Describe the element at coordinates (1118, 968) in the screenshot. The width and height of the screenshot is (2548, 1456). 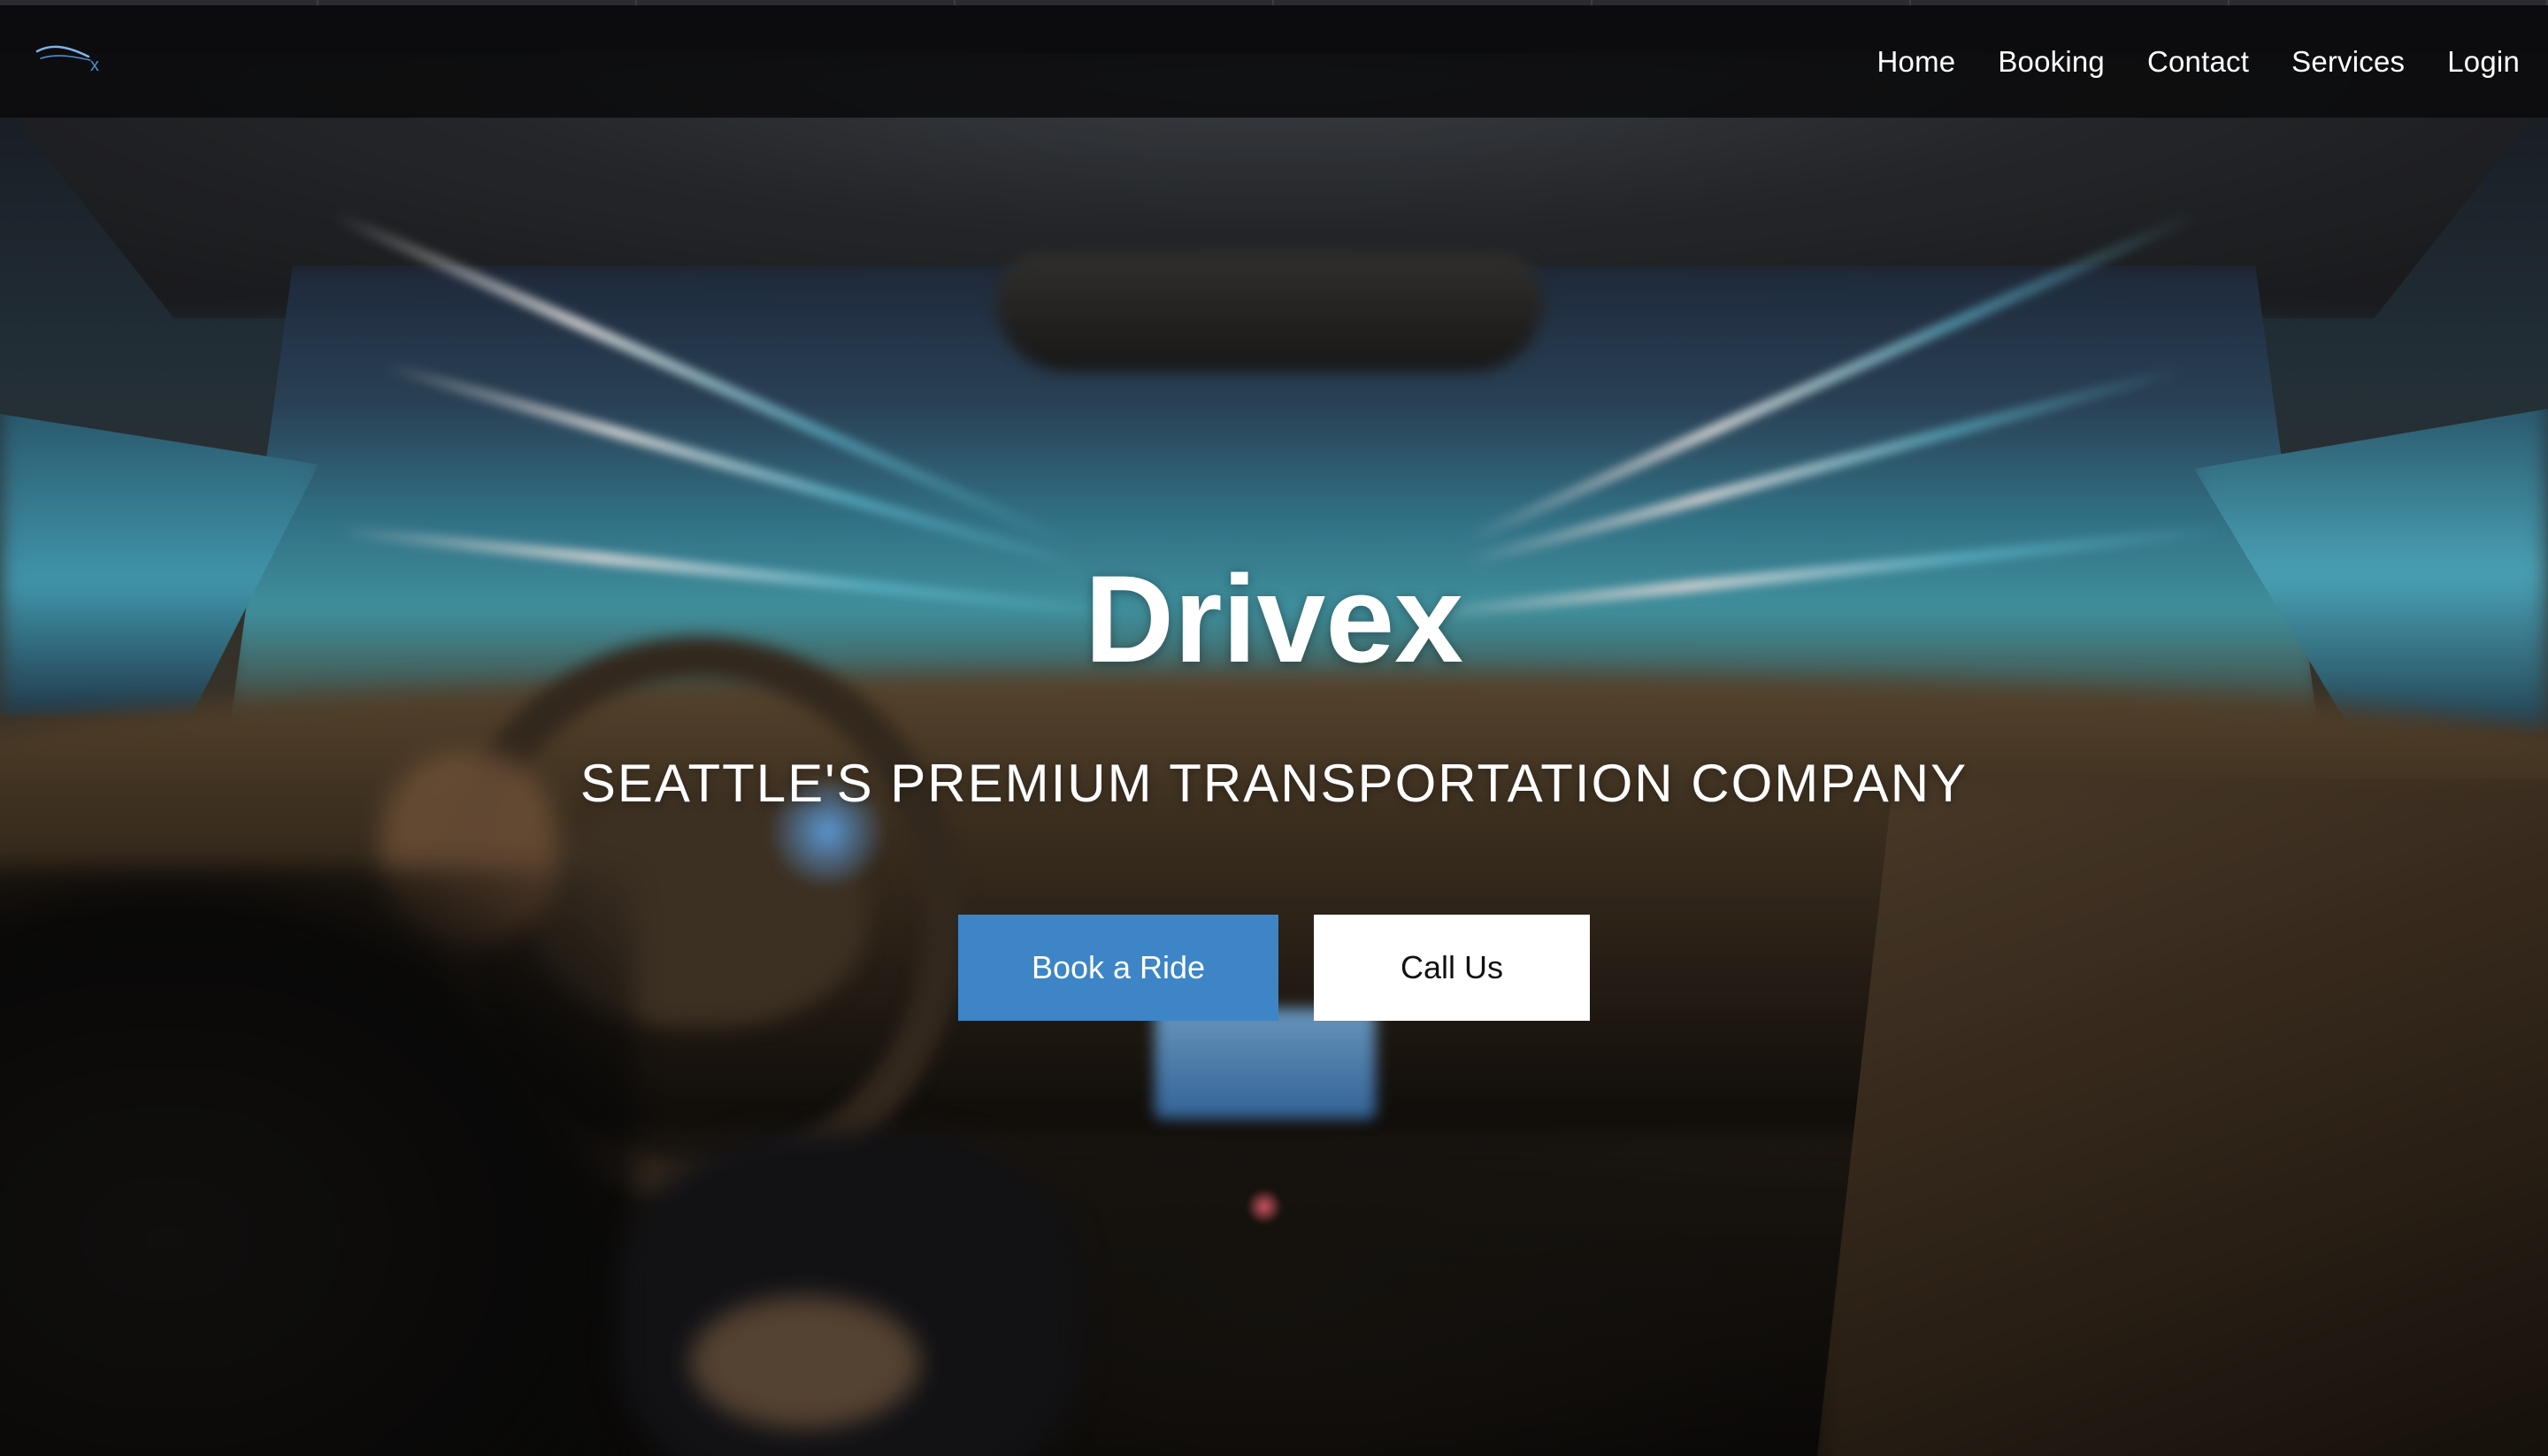
I see `book-a-ride-button: Book a Ride` at that location.